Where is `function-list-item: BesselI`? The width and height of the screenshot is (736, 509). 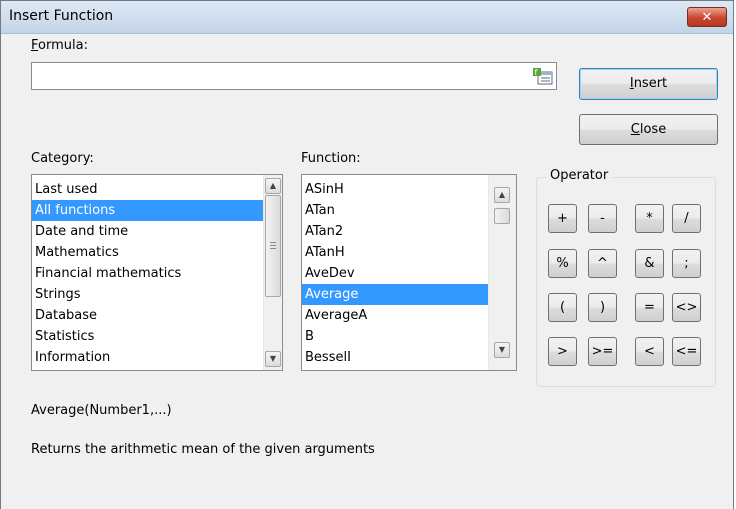
function-list-item: BesselI is located at coordinates (395, 357).